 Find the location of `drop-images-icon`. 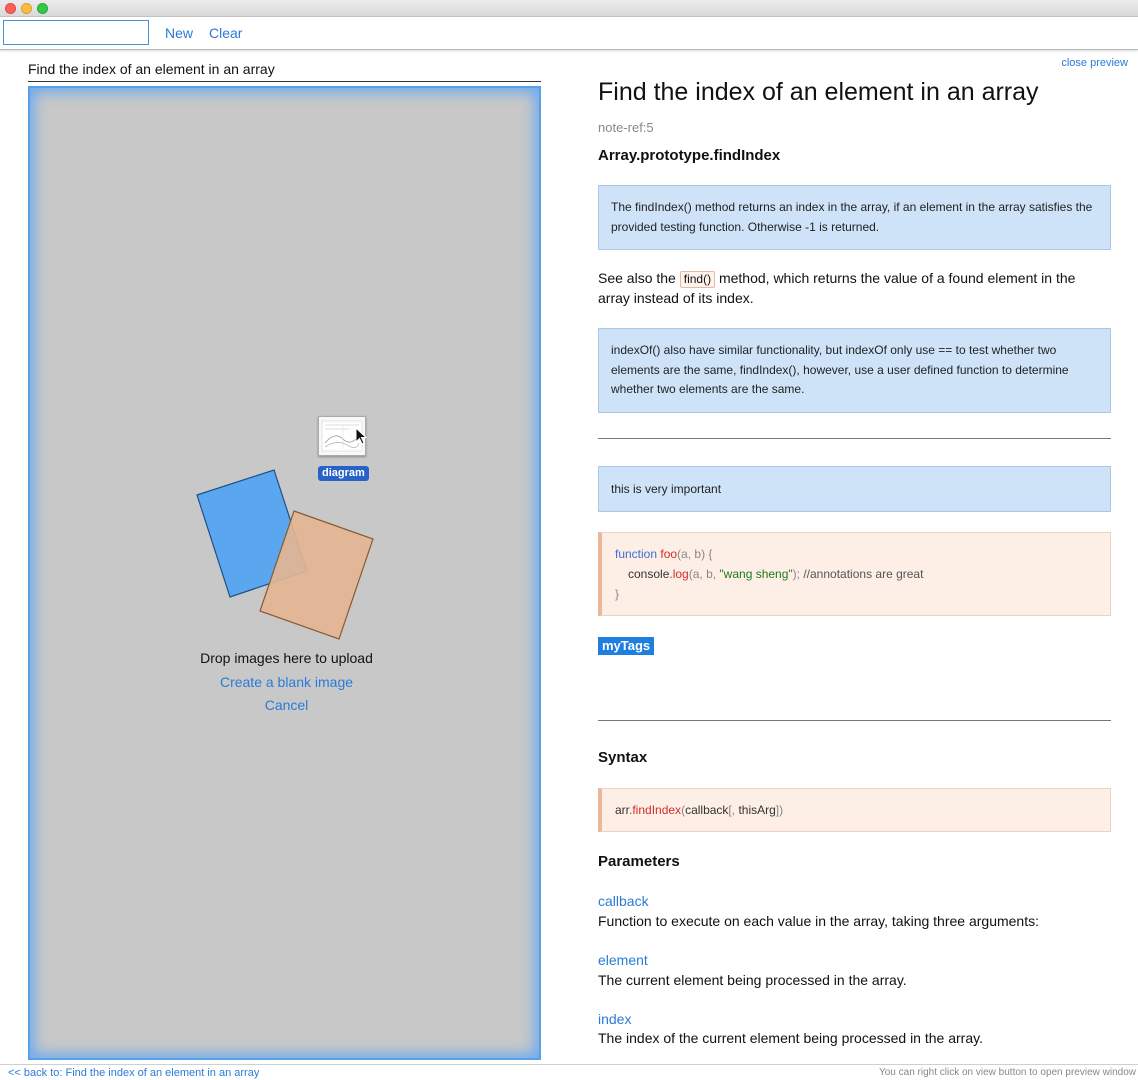

drop-images-icon is located at coordinates (285, 554).